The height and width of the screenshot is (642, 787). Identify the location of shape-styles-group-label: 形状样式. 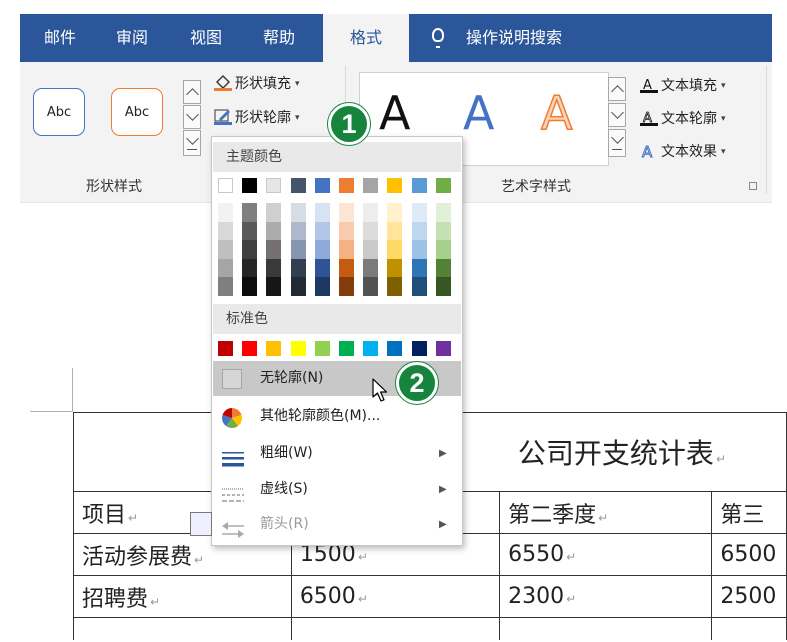
(114, 187).